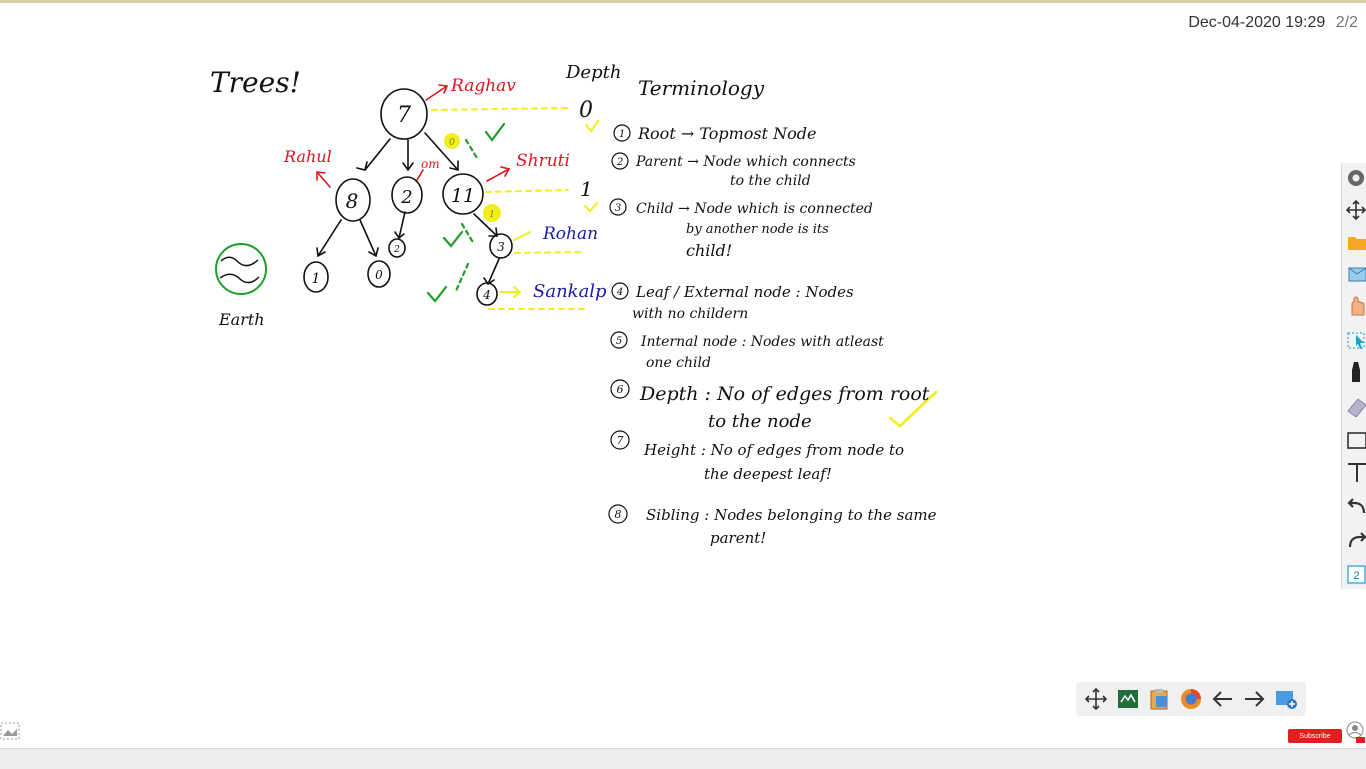  I want to click on whiteboard-button, so click(1128, 699).